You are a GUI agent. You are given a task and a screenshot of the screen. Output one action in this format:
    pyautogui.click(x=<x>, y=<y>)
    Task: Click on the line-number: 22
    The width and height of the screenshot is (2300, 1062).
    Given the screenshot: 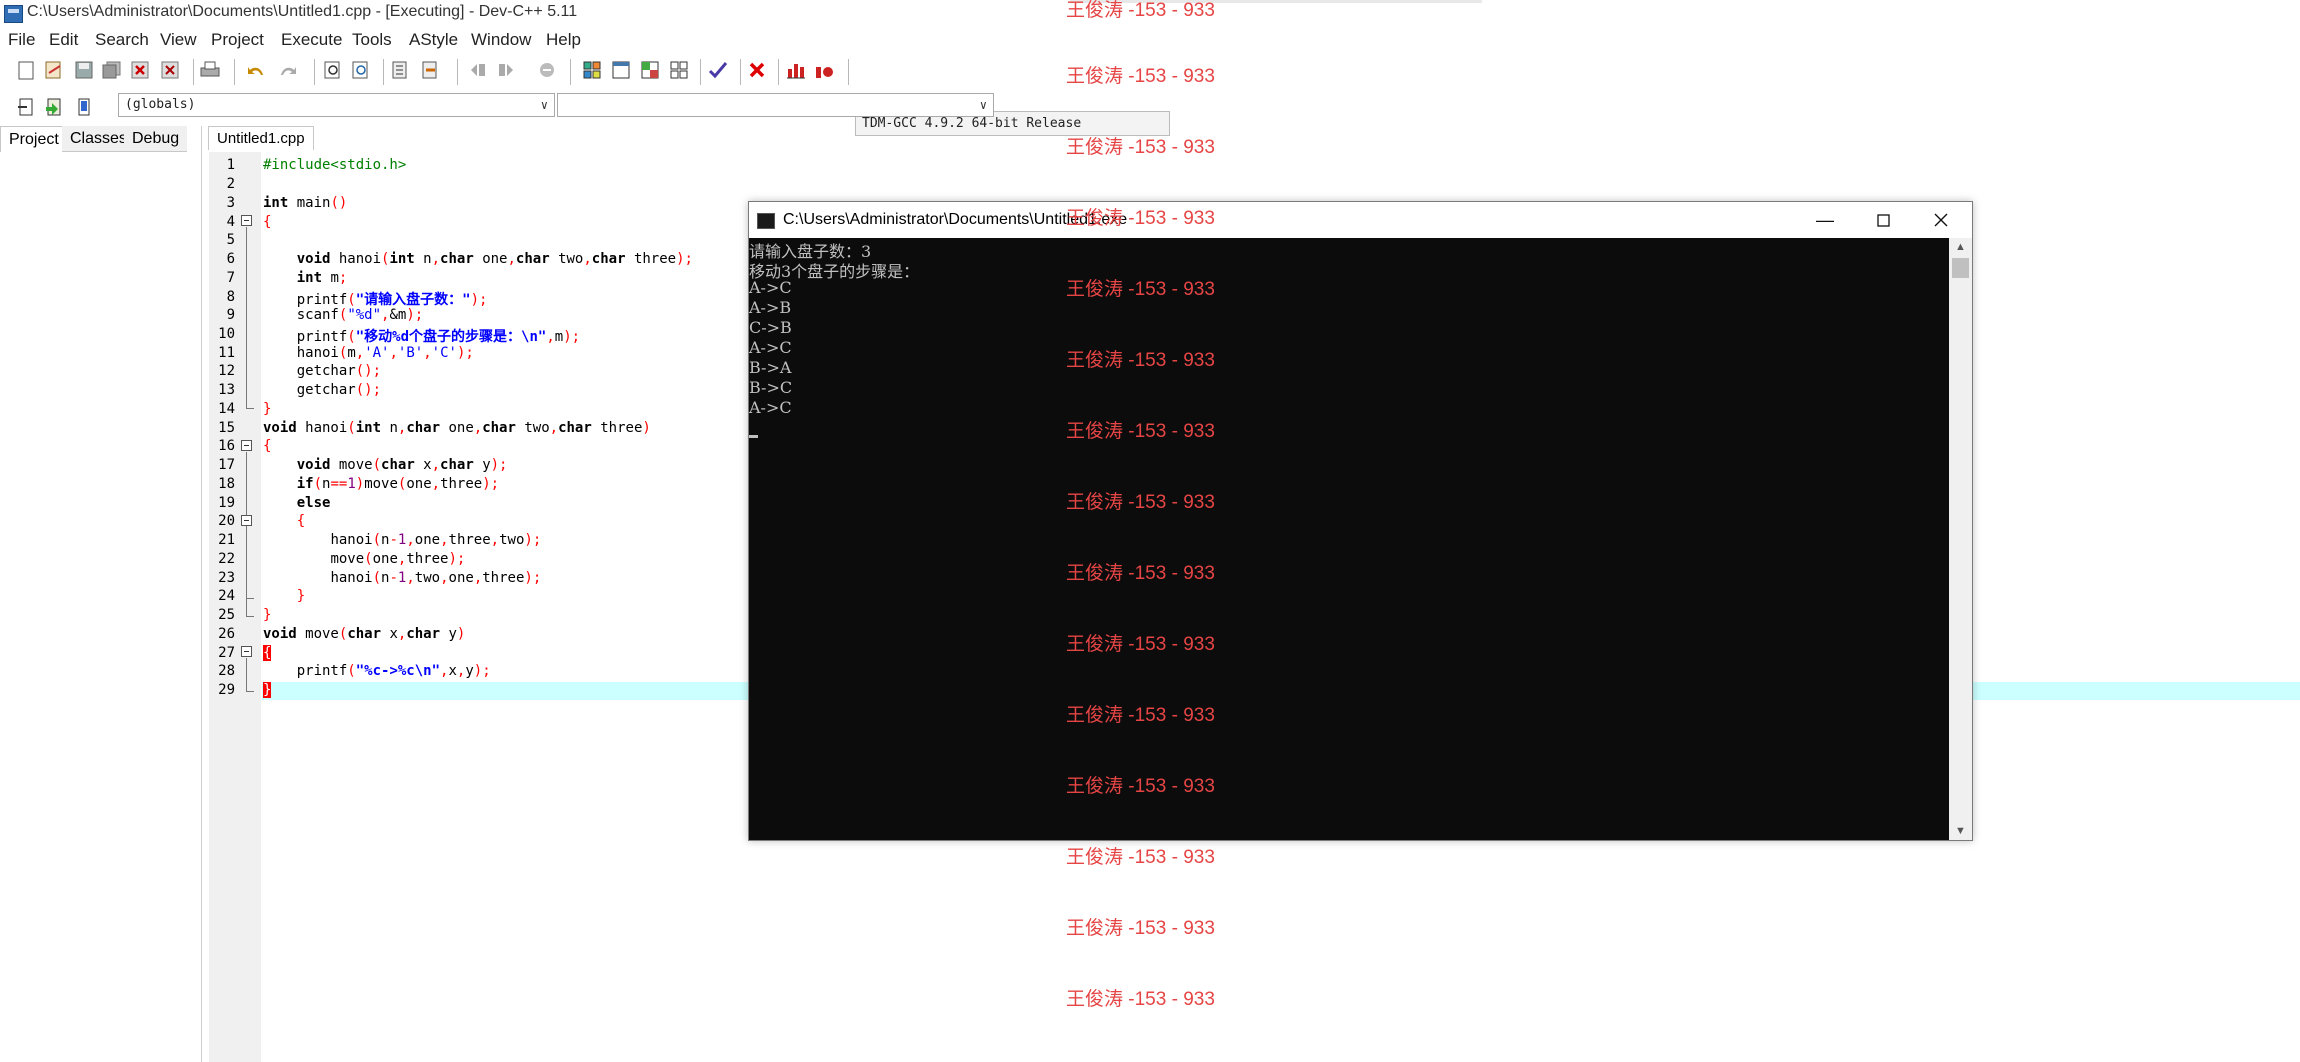 What is the action you would take?
    pyautogui.click(x=226, y=559)
    